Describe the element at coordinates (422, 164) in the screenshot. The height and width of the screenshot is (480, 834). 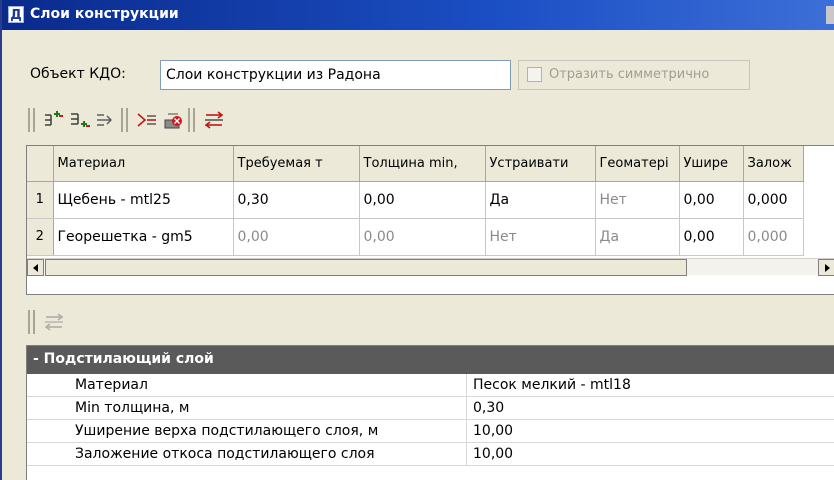
I see `column-header: Толщина min,` at that location.